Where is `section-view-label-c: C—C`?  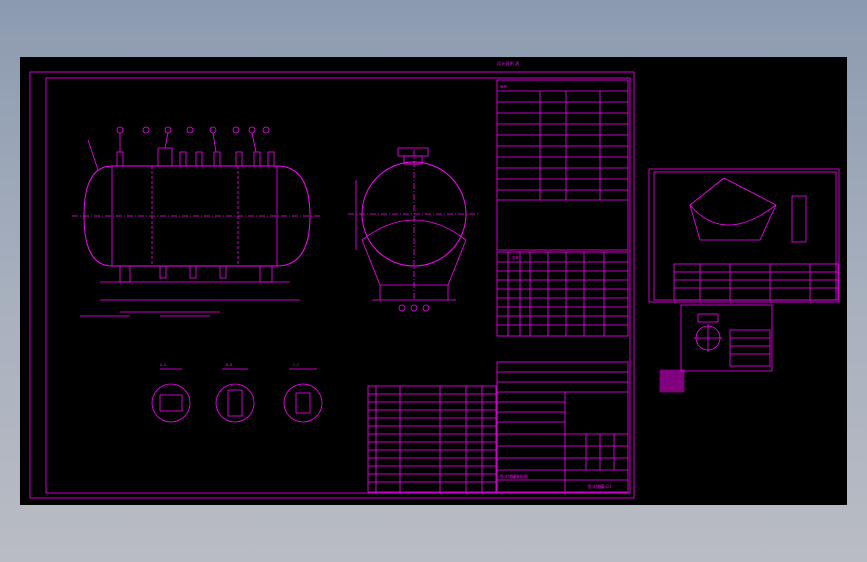
section-view-label-c: C—C is located at coordinates (296, 365).